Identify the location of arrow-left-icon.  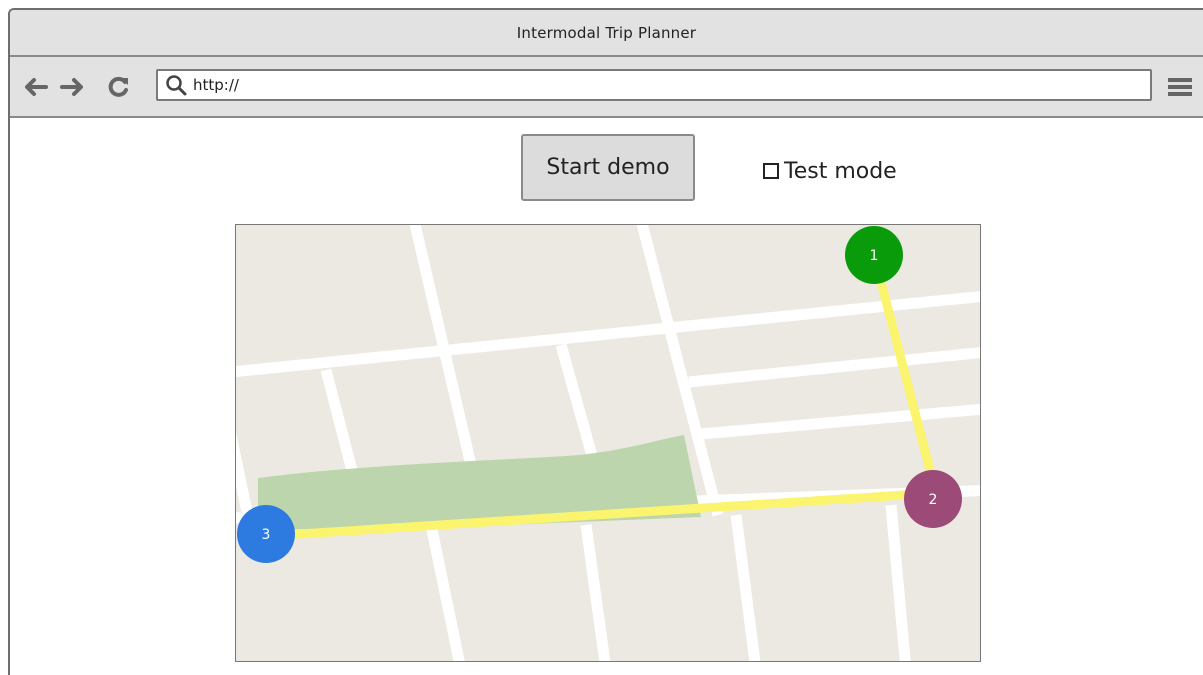
(35, 87).